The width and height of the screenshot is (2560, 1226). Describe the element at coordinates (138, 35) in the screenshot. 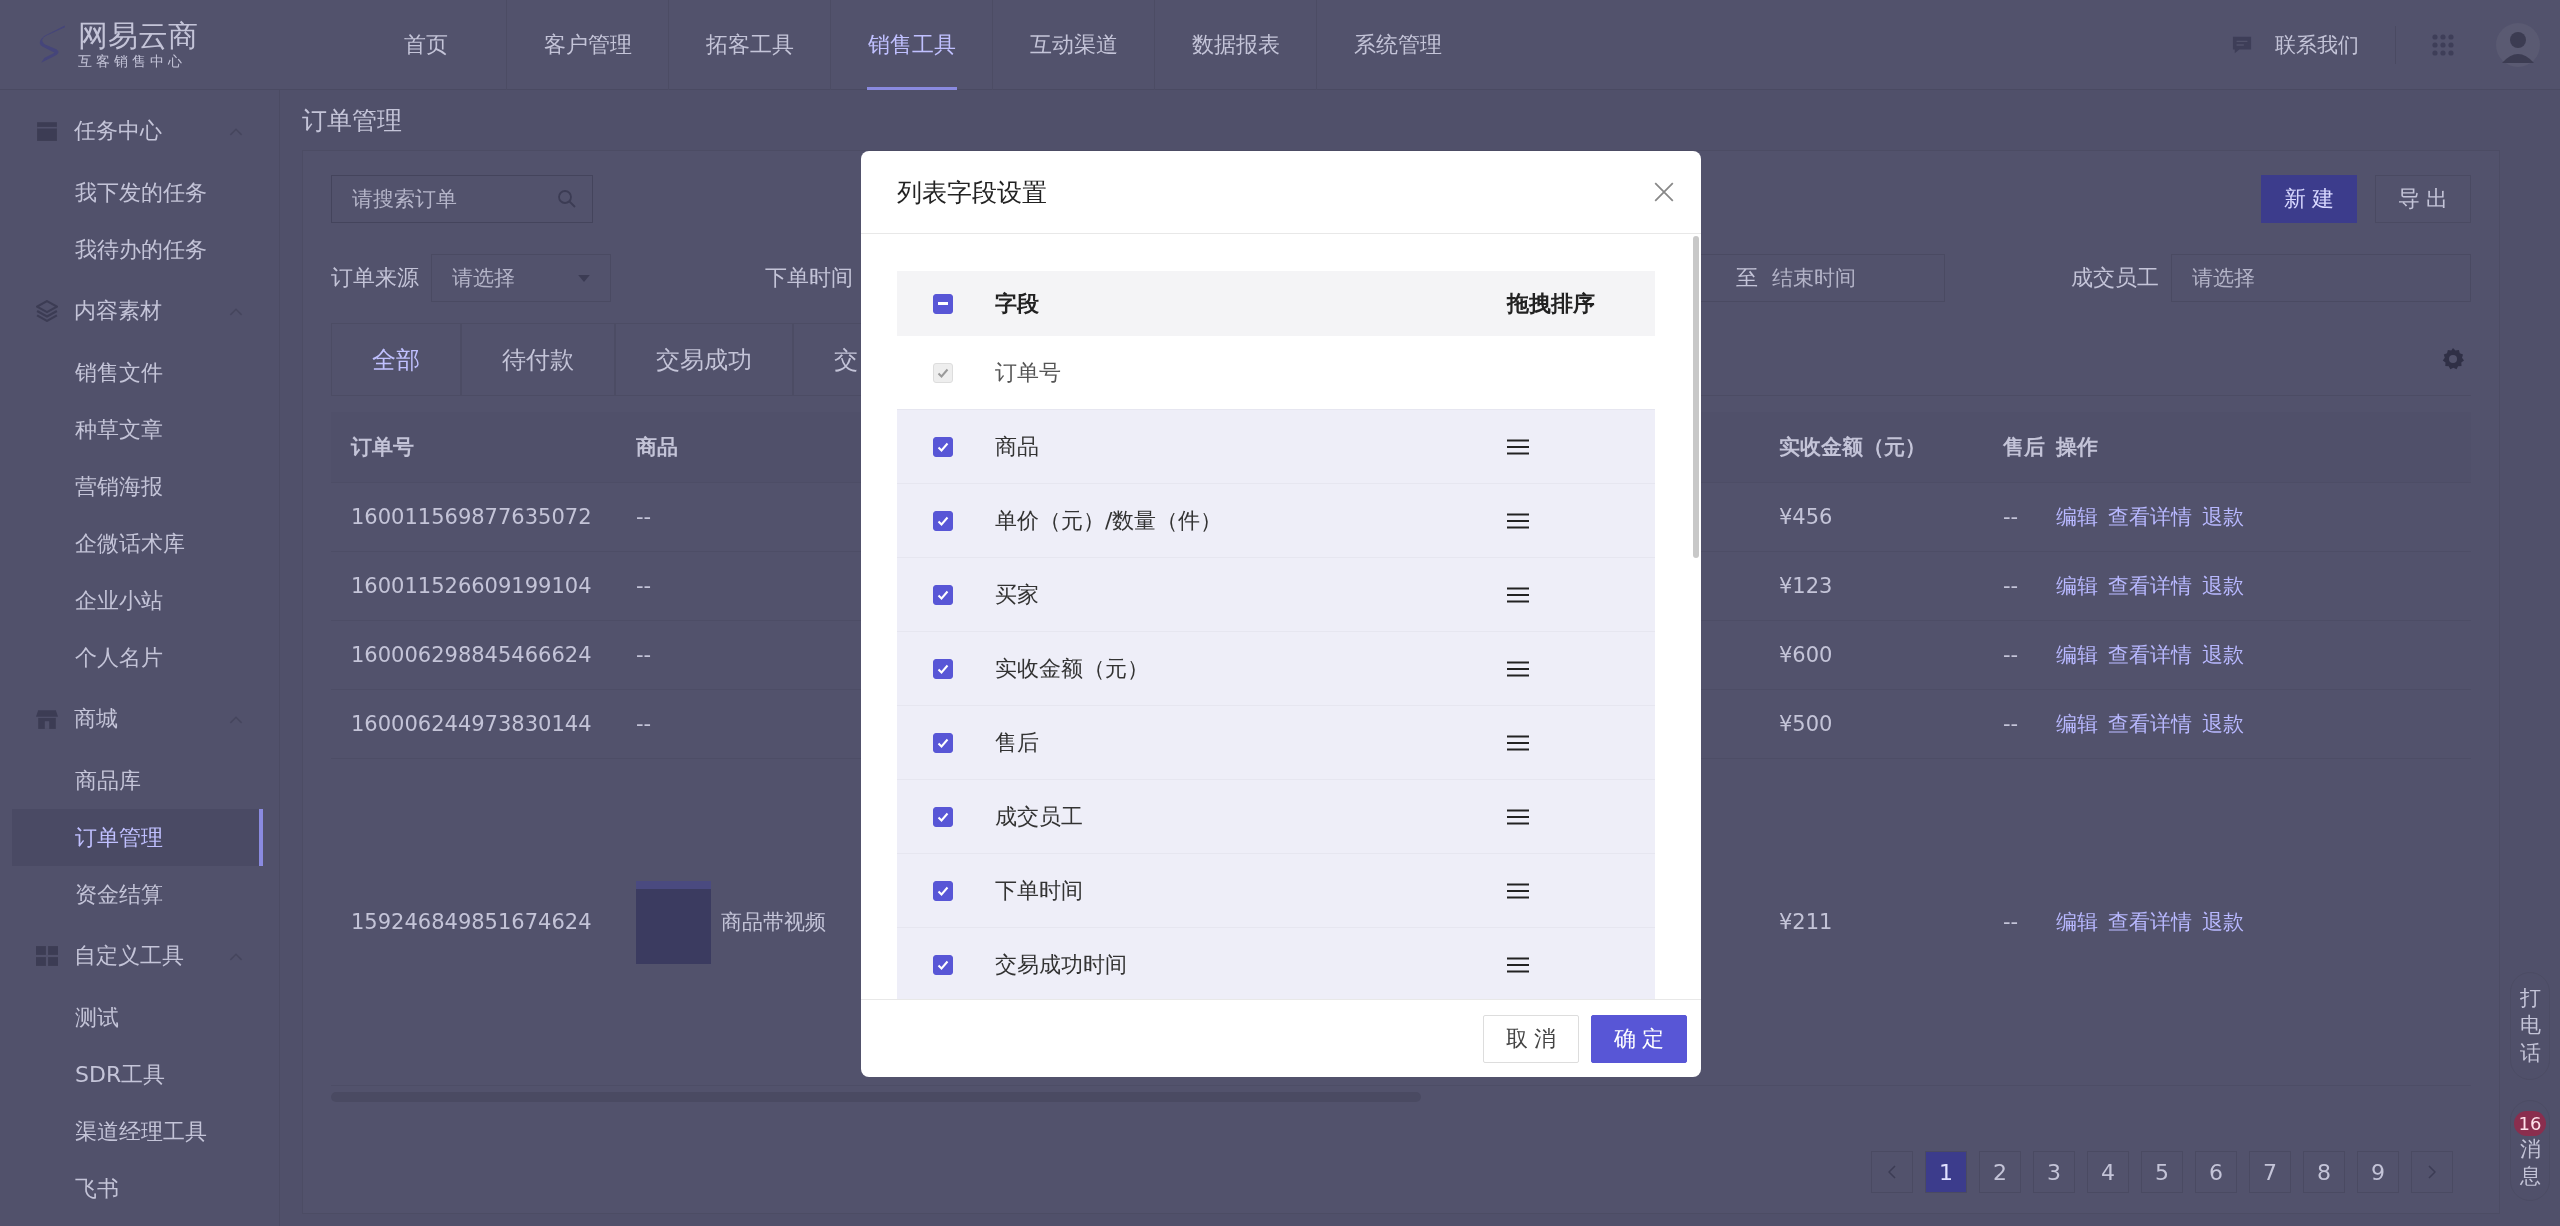

I see `logo-name: 网易云商` at that location.